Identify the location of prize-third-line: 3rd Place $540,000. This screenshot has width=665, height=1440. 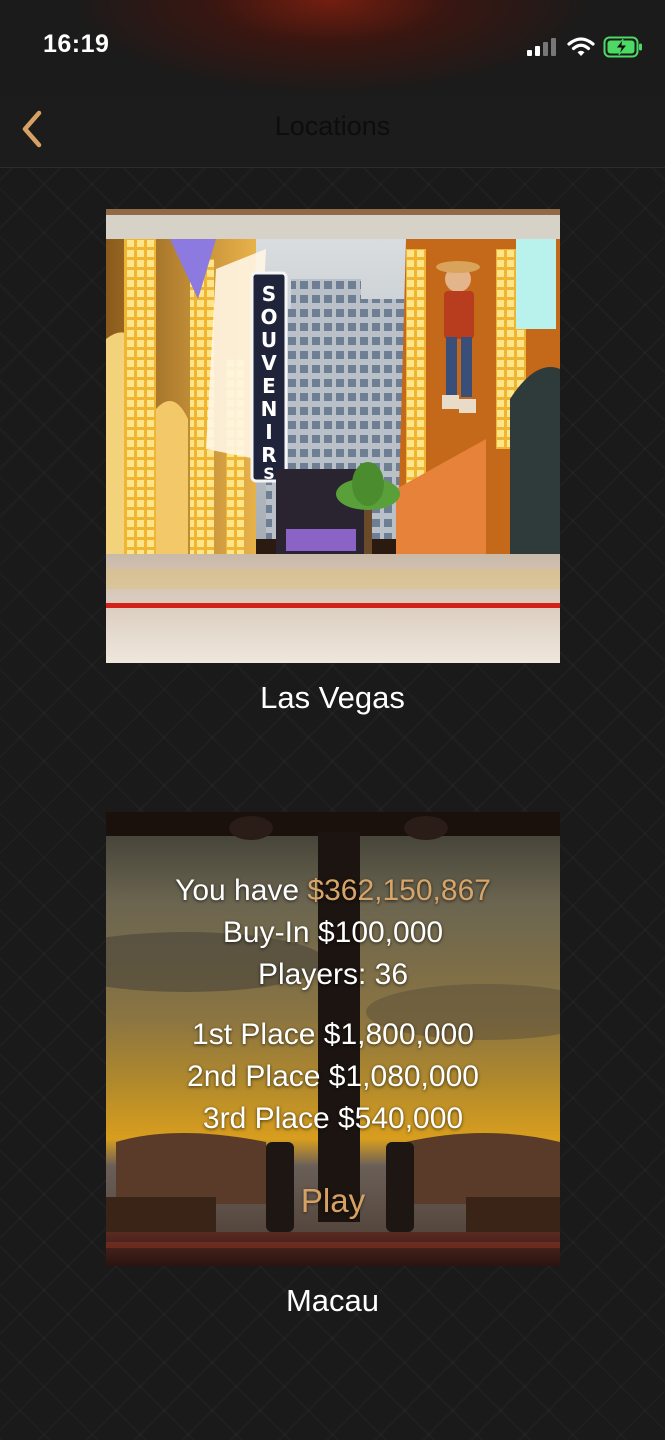
(333, 1118).